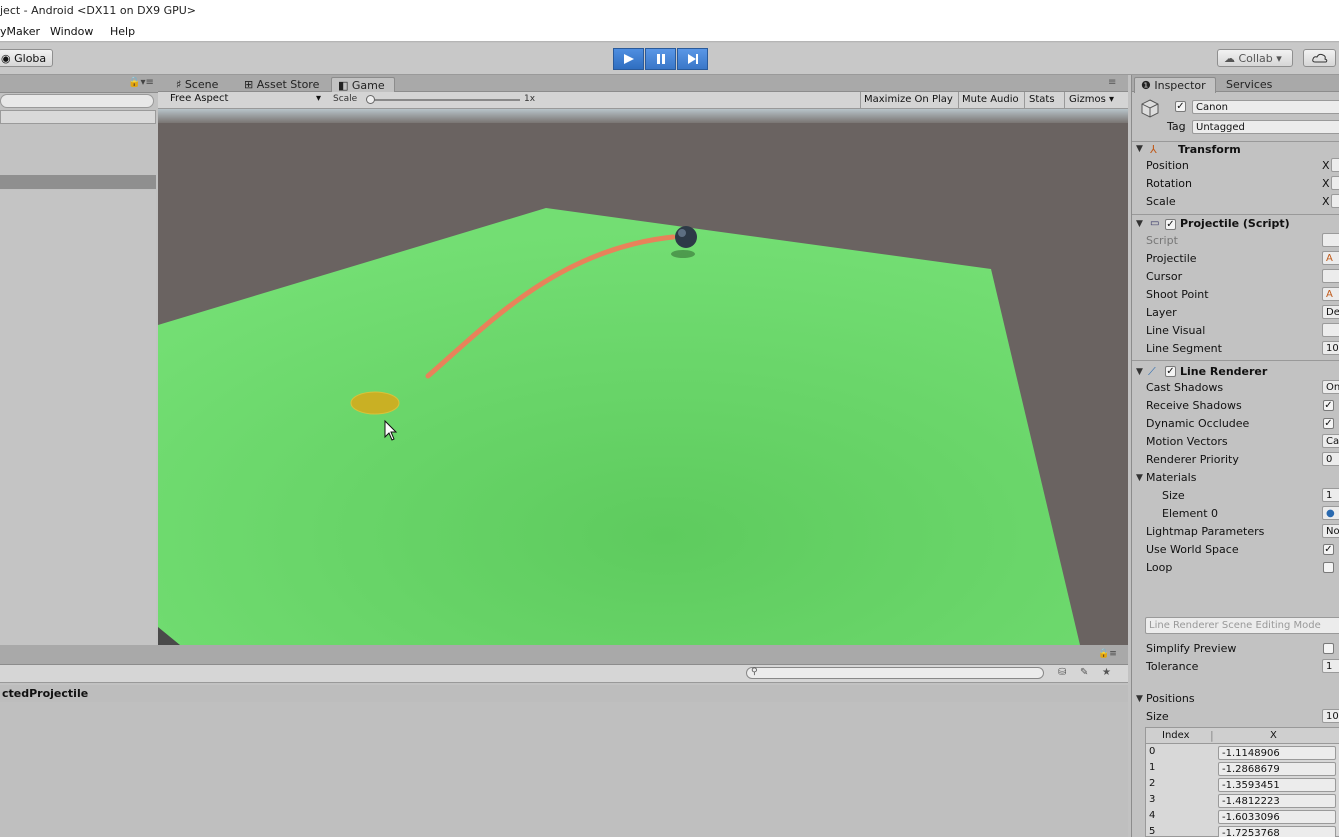 The height and width of the screenshot is (837, 1339). What do you see at coordinates (1107, 654) in the screenshot?
I see `lock-icon: 🔒≡` at bounding box center [1107, 654].